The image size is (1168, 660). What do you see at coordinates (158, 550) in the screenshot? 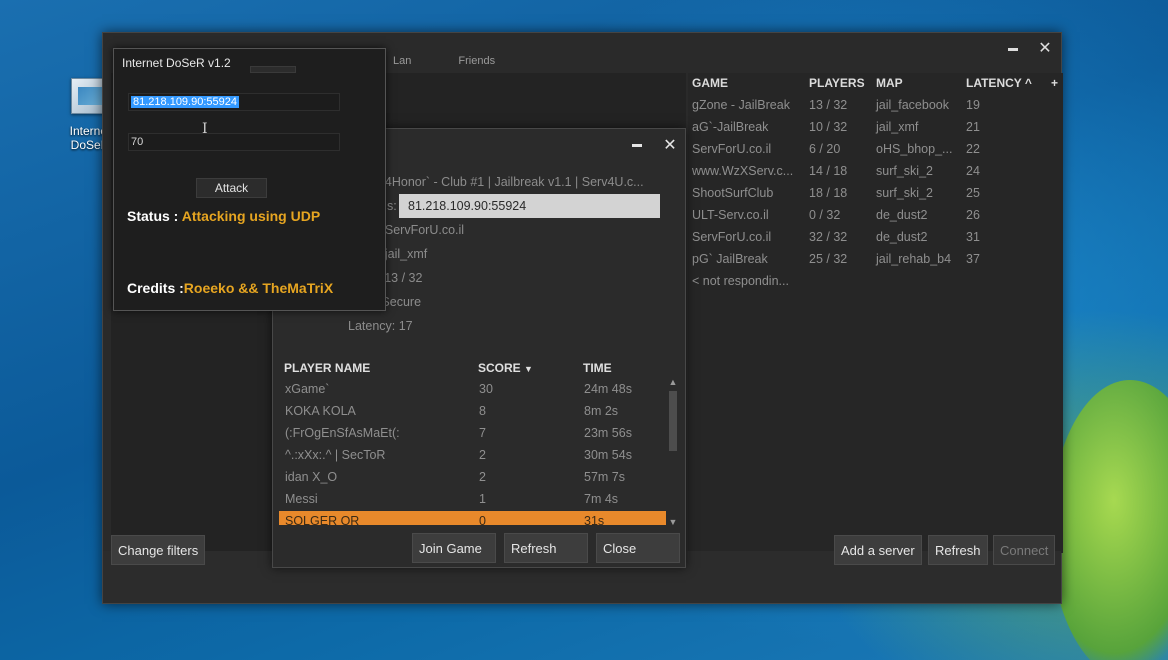
I see `change-filters-button: Change filters` at bounding box center [158, 550].